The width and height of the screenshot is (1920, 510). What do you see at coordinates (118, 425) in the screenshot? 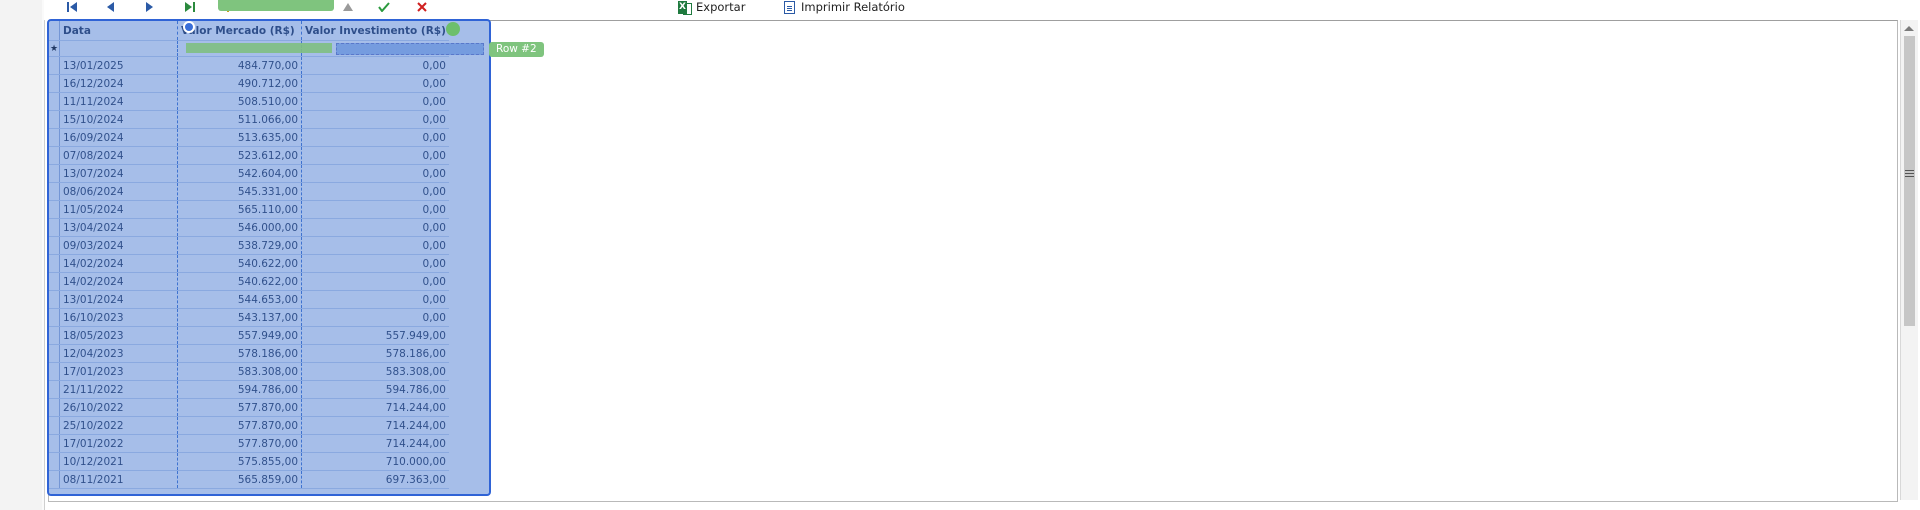
I see `cell-data: 25/10/2022` at bounding box center [118, 425].